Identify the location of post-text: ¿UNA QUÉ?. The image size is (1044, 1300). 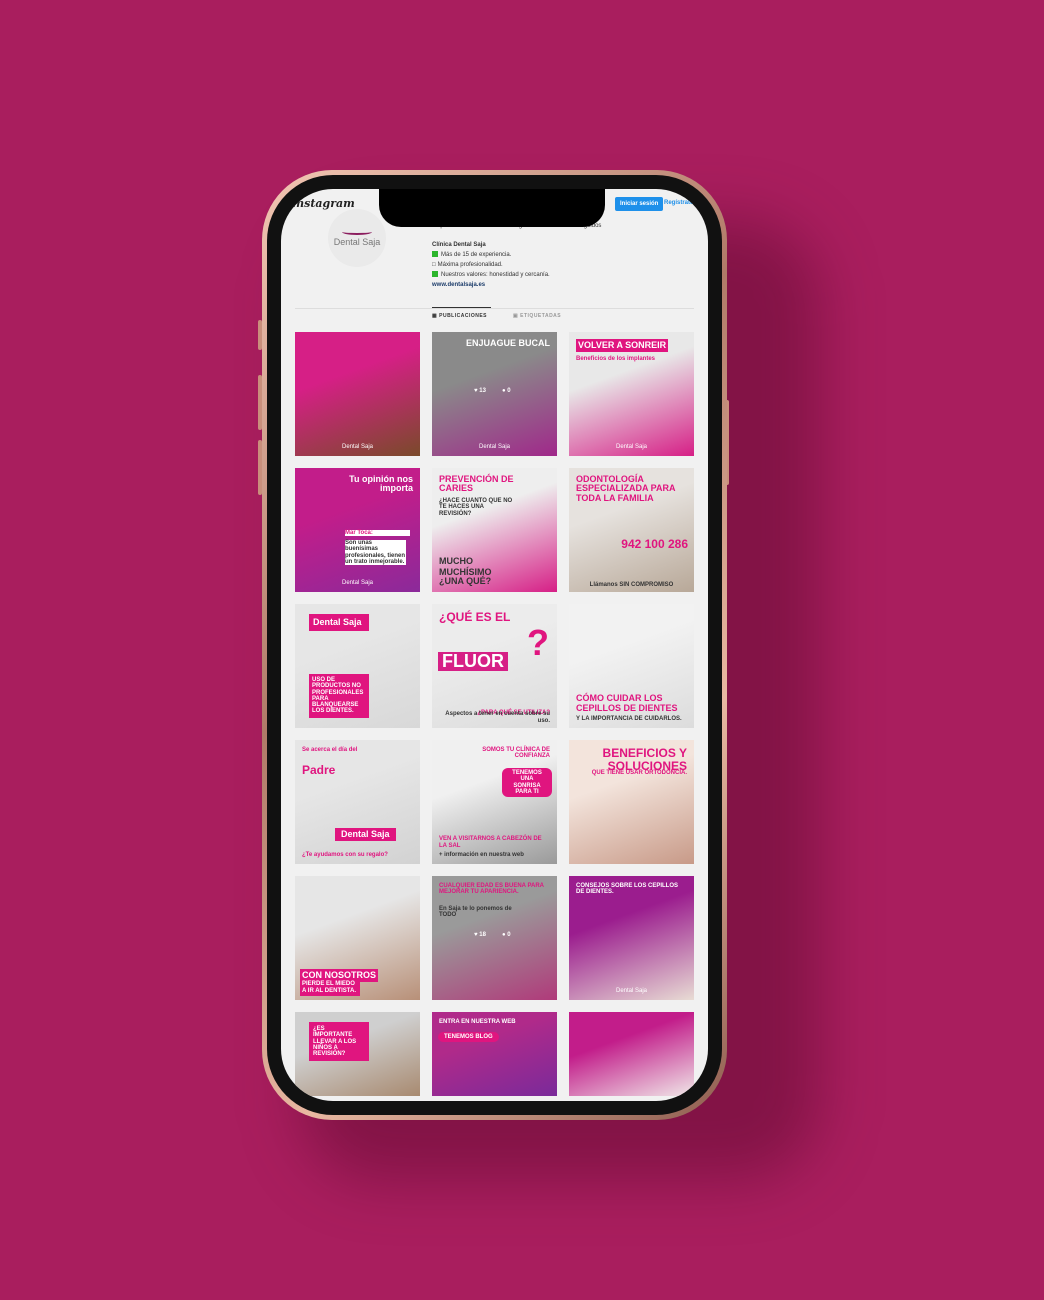
(465, 580).